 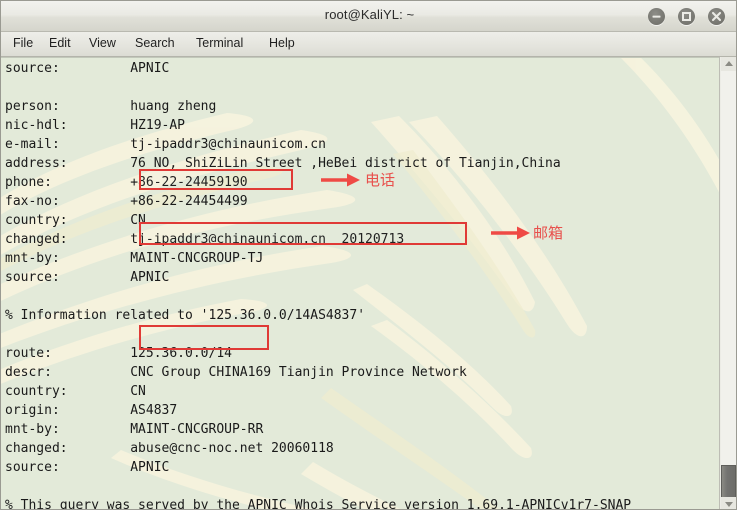 What do you see at coordinates (134, 429) in the screenshot?
I see `terminal-line: mnt-by: MAINT-CNCGROUP-RR` at bounding box center [134, 429].